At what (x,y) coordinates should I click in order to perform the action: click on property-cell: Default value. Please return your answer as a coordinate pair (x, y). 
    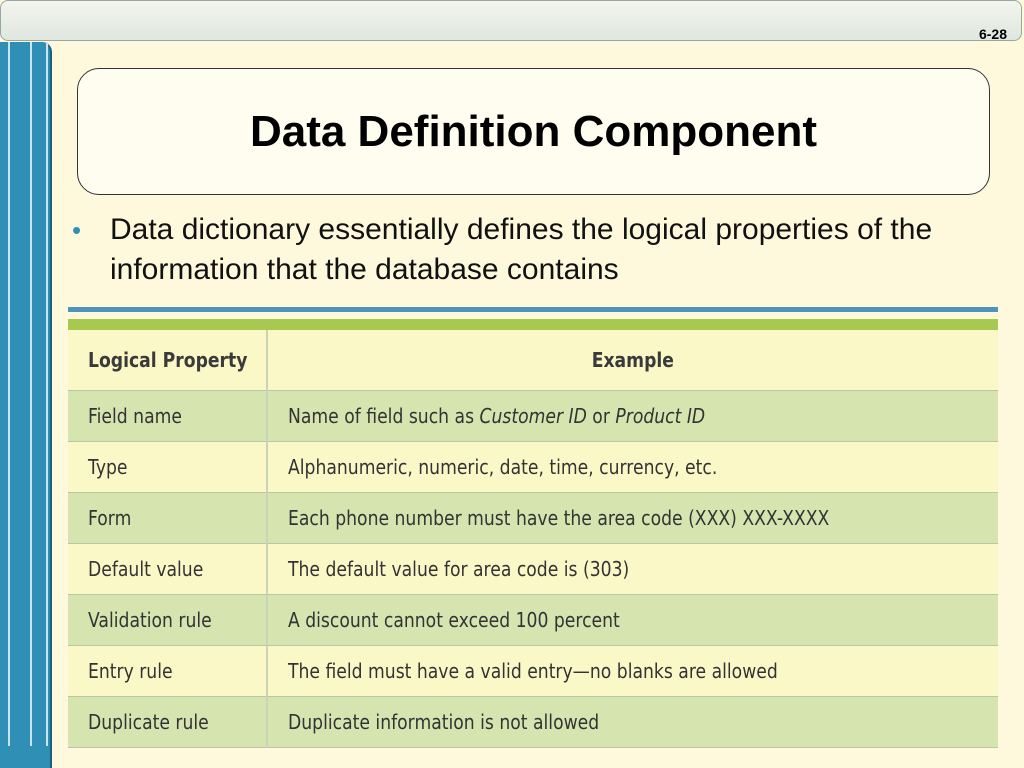
    Looking at the image, I should click on (168, 569).